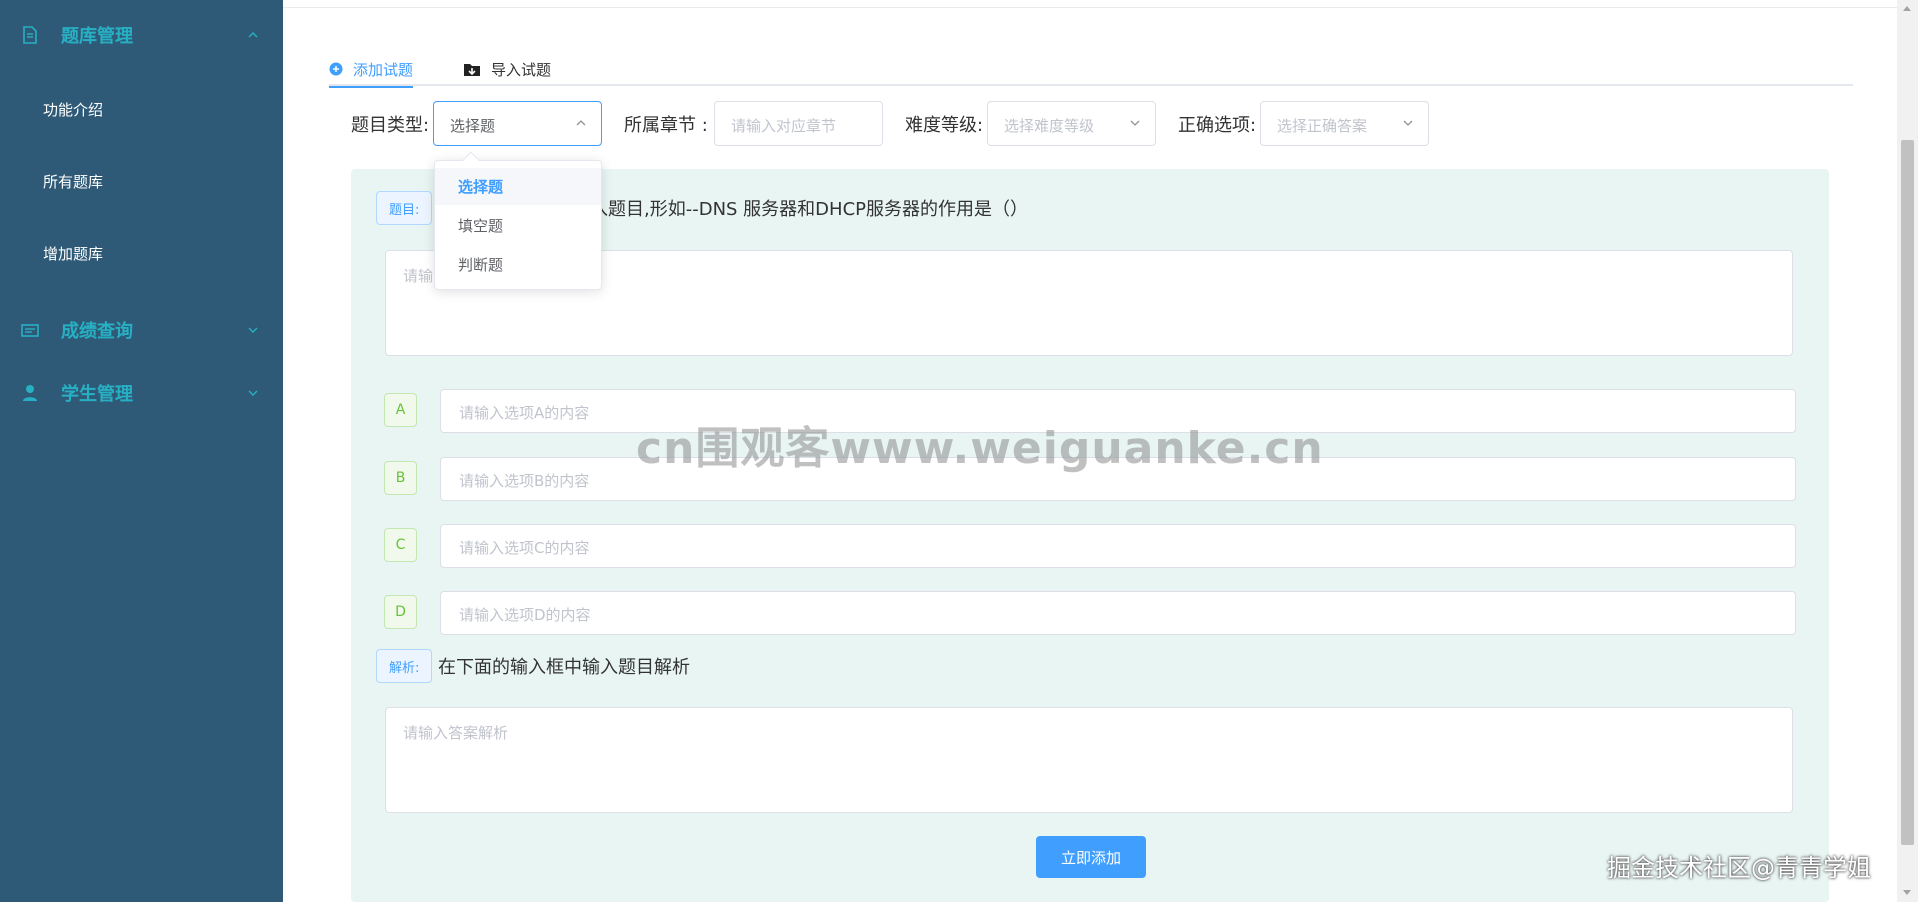 The height and width of the screenshot is (902, 1918). Describe the element at coordinates (1091, 857) in the screenshot. I see `submit-button: 立即添加` at that location.